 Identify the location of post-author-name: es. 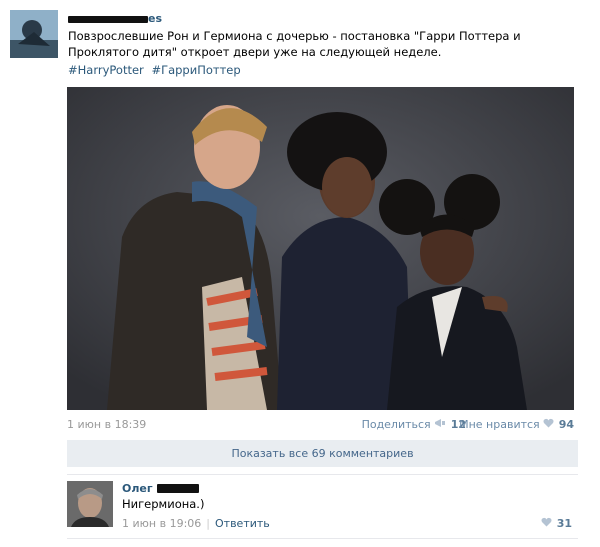
(115, 19).